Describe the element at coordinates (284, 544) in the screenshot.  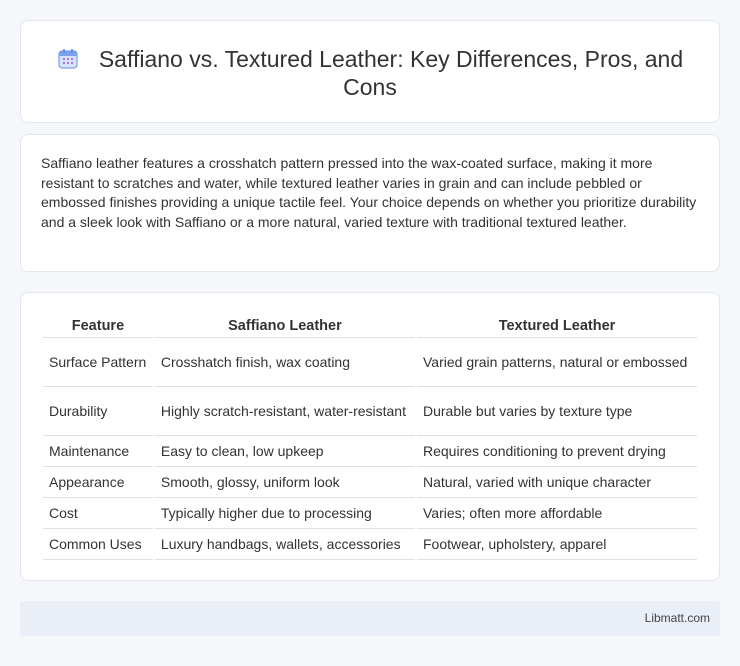
I see `row-saffiano: Luxury handbags, wallets, accessories` at that location.